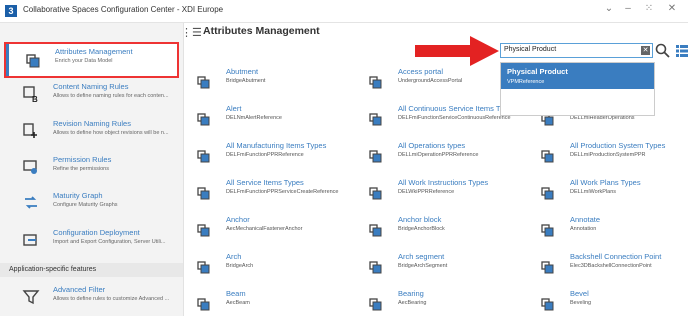  I want to click on attribute-card: Anchor AecMechanicalFastenerAnchor, so click(281, 231).